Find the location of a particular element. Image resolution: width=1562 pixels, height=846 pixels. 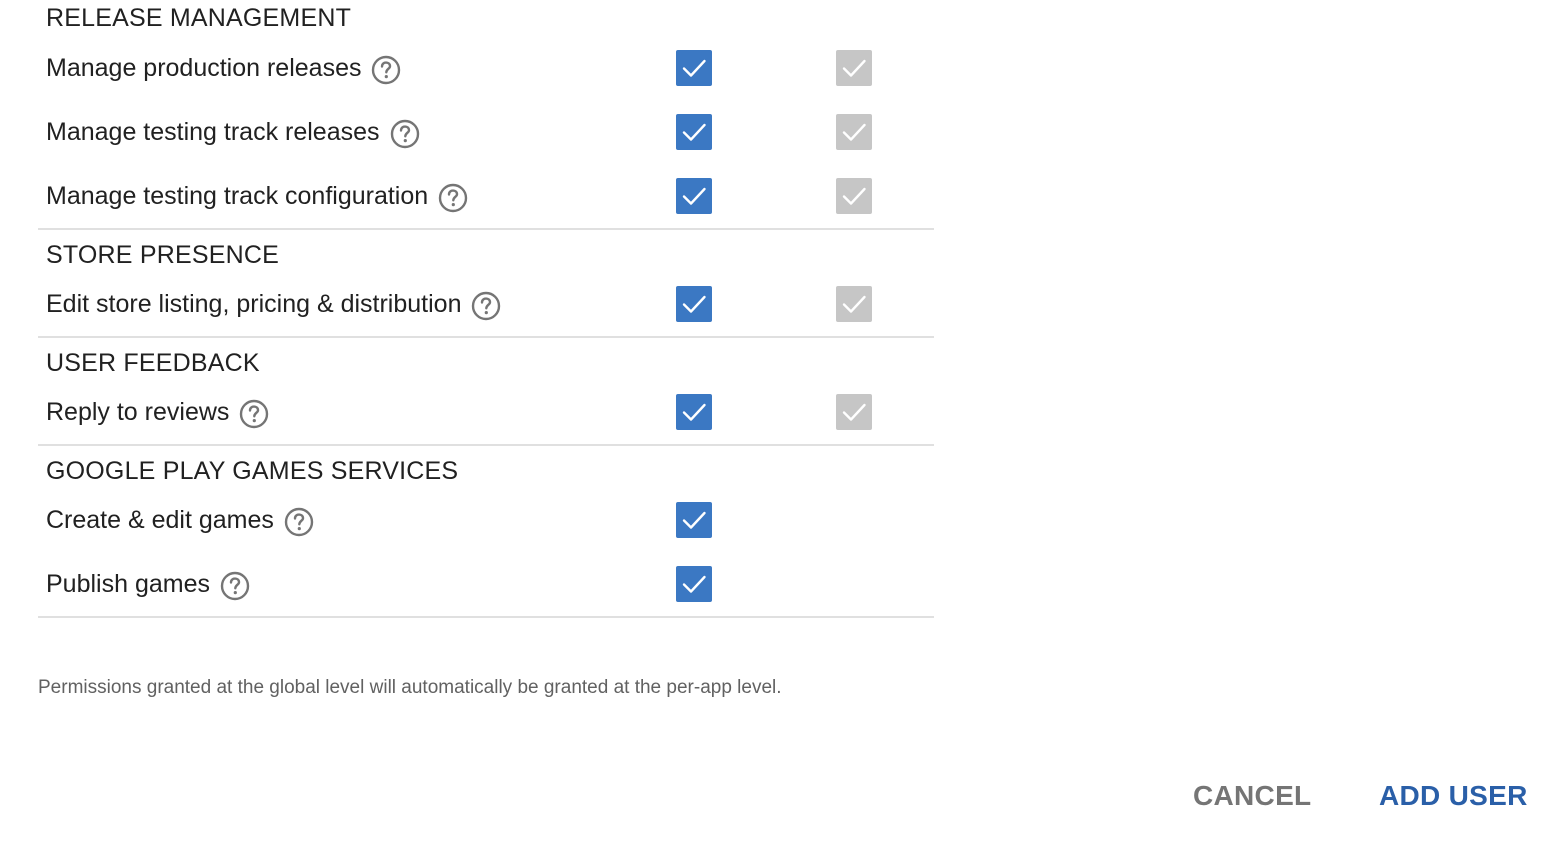

section-user-feedback: USER FEEDBACK Reply to reviews is located at coordinates (486, 392).